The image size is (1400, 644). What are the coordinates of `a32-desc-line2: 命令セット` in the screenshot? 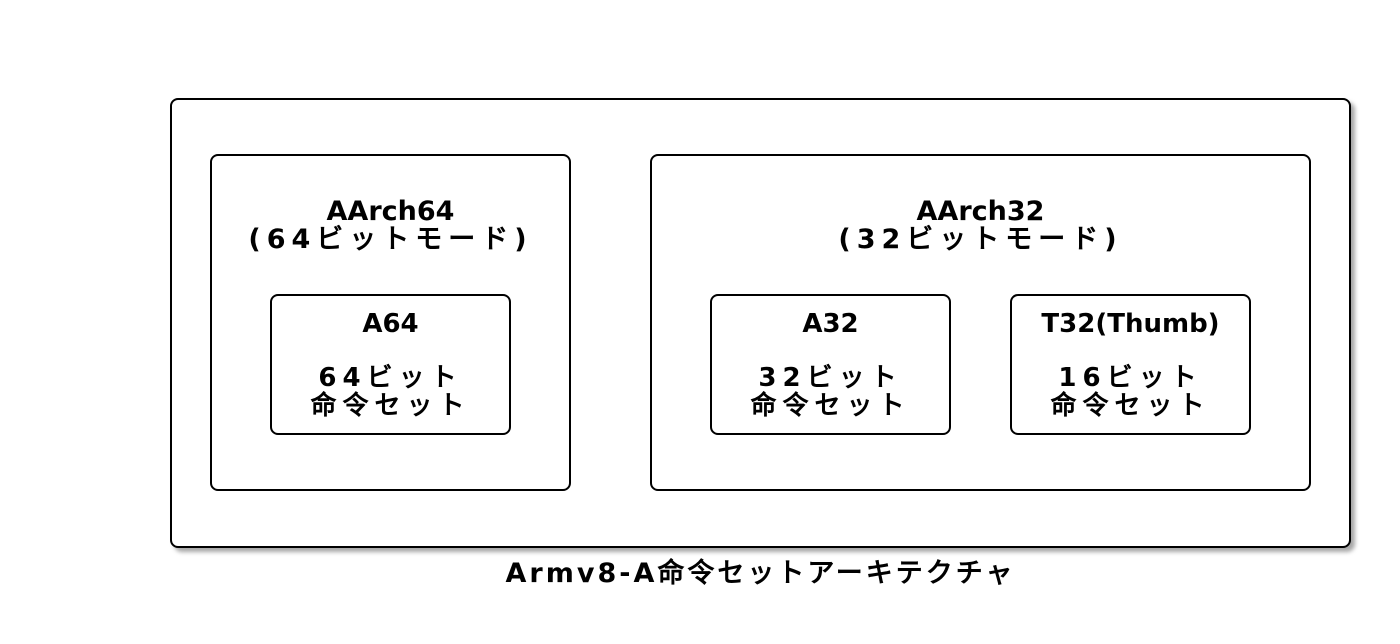 It's located at (830, 406).